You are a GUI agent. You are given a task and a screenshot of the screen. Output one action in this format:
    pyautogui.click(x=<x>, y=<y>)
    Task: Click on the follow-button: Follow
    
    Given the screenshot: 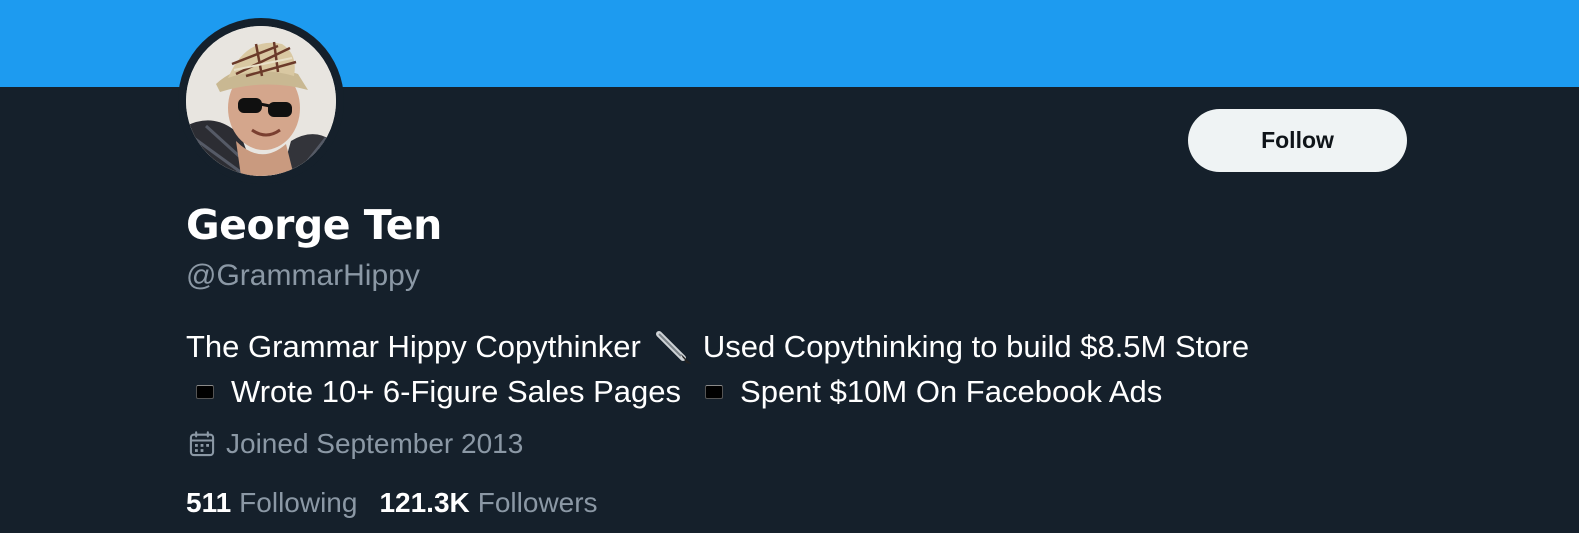 What is the action you would take?
    pyautogui.click(x=1297, y=140)
    